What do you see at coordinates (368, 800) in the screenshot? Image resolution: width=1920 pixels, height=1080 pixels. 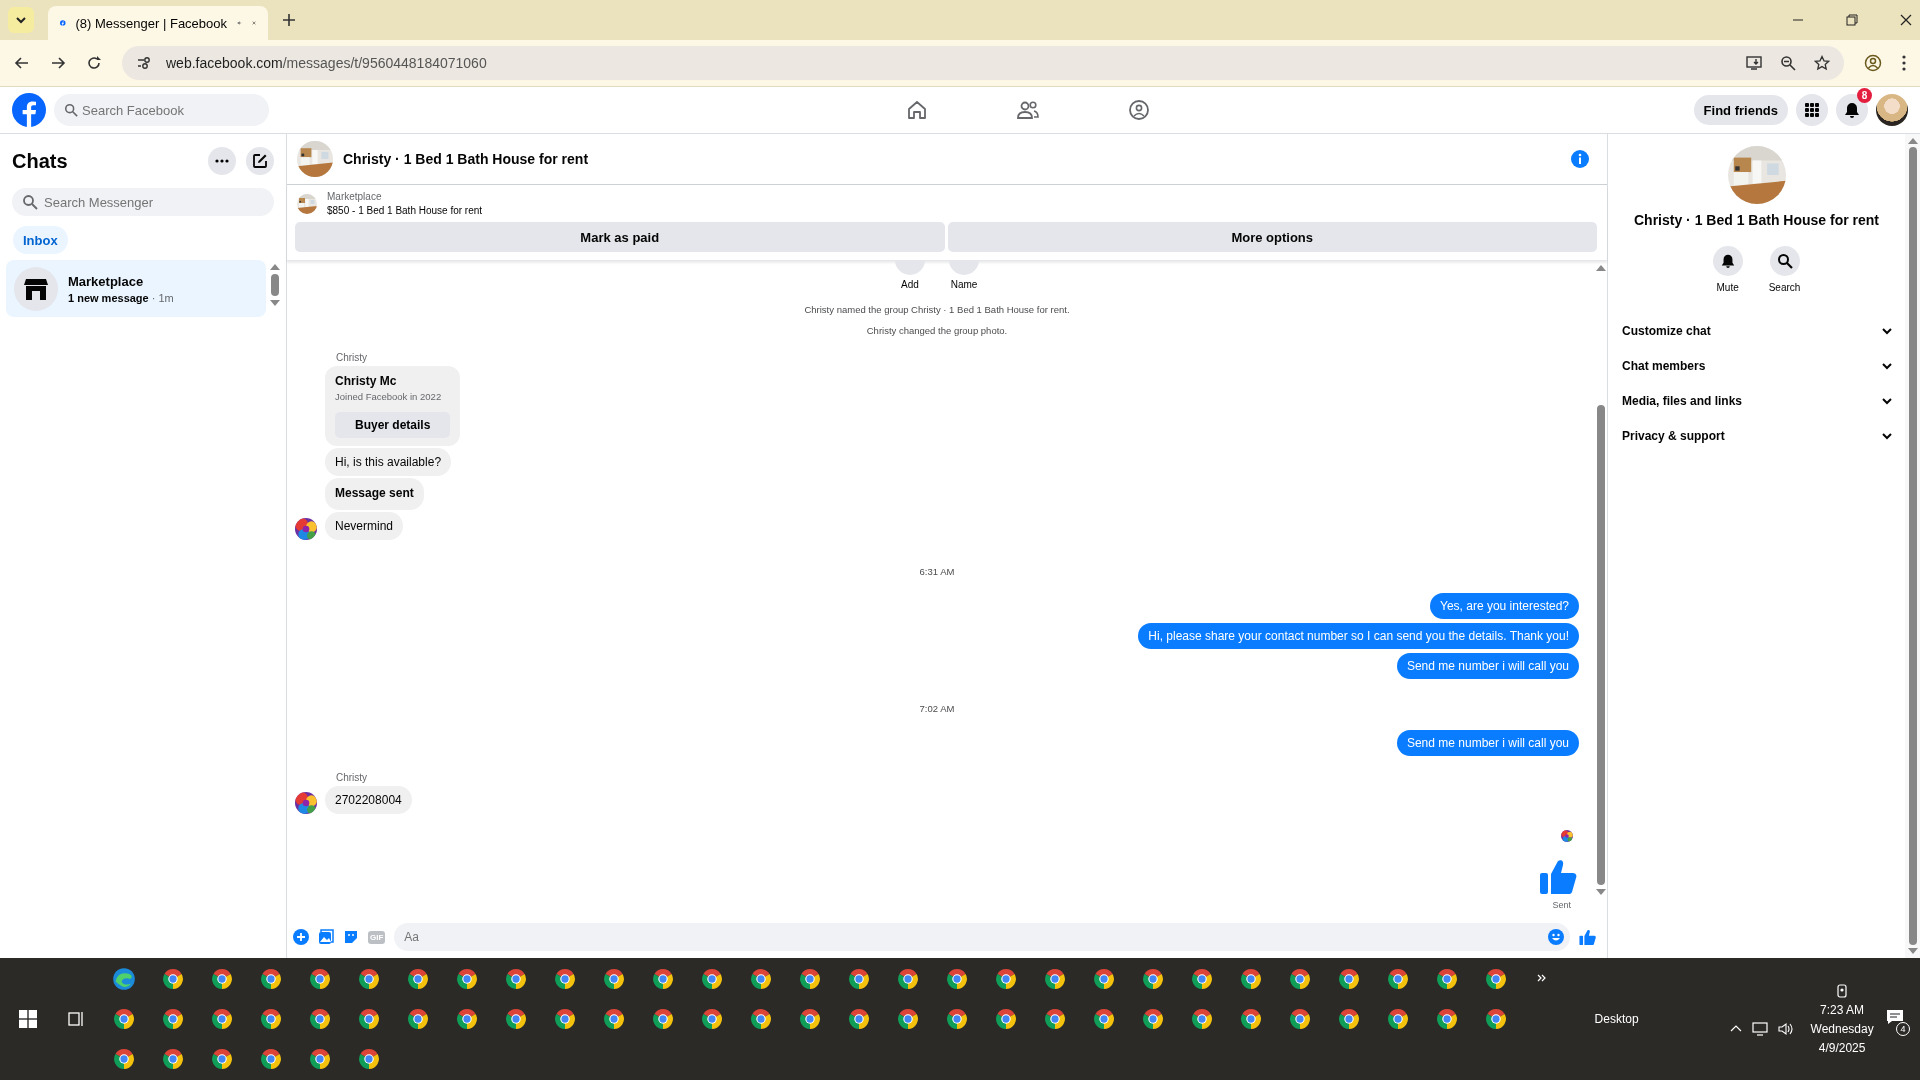 I see `incoming-message: 2702208004` at bounding box center [368, 800].